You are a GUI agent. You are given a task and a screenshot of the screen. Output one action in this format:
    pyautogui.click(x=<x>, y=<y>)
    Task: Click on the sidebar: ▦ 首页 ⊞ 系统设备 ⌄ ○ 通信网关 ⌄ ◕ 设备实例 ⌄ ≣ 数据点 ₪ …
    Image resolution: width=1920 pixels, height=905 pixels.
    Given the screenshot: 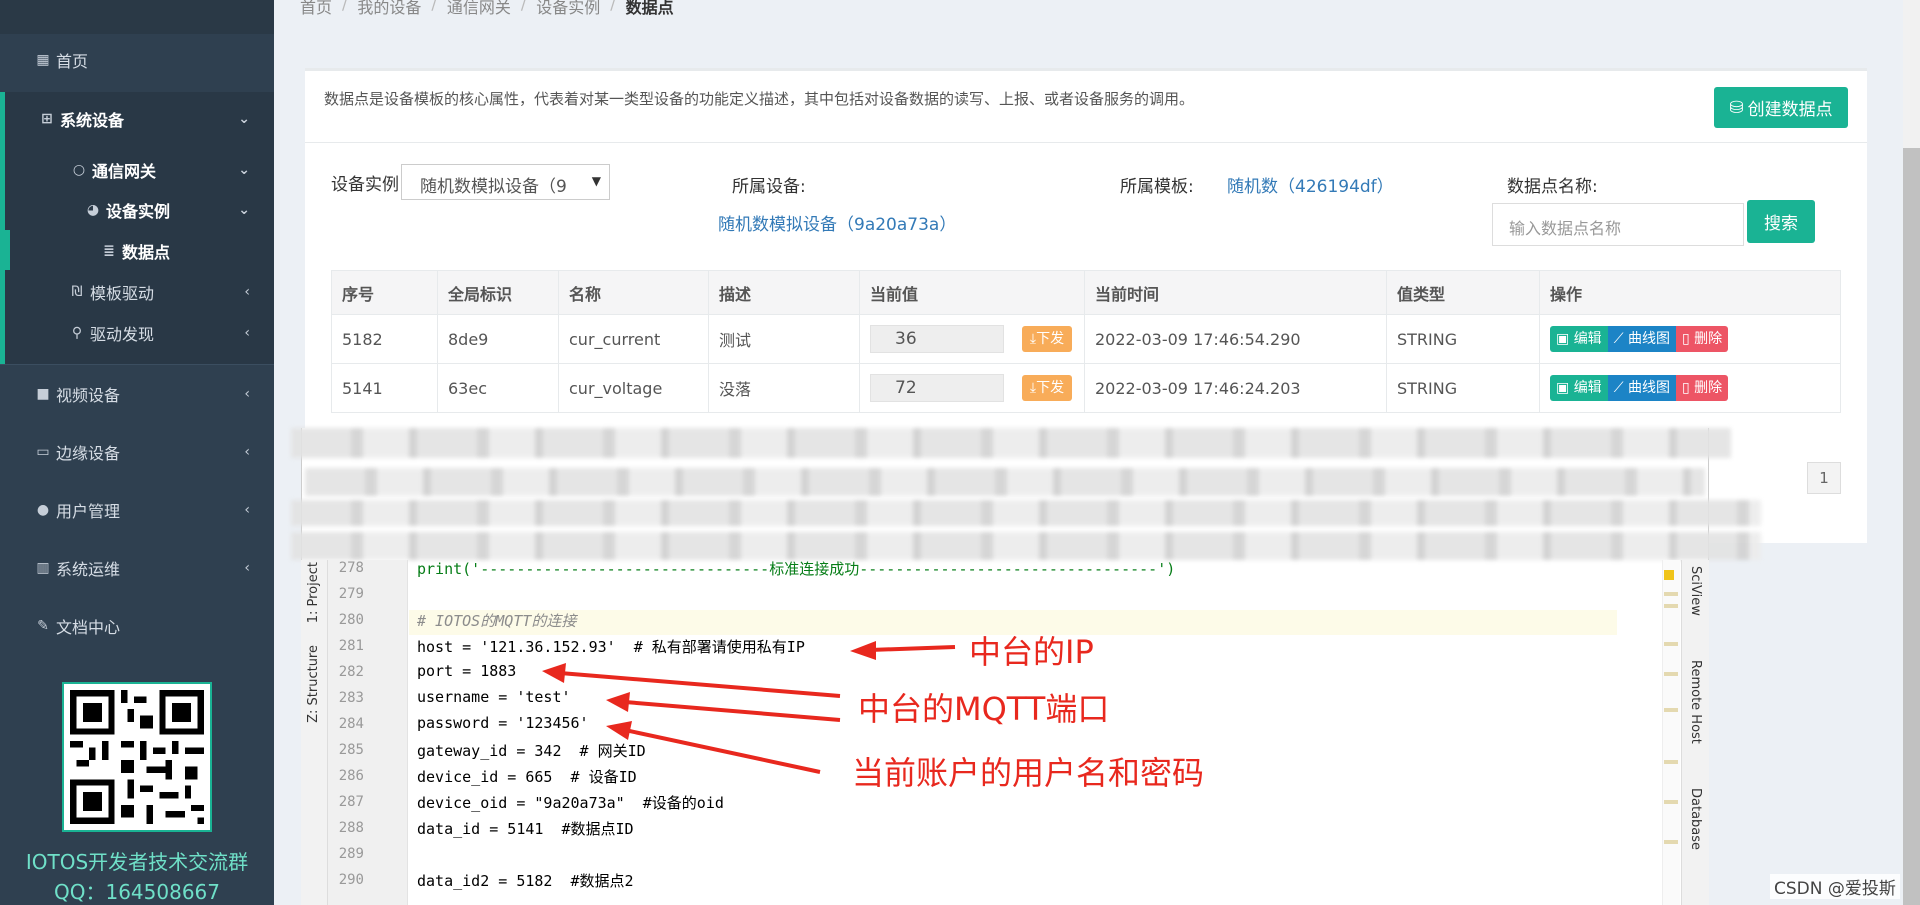 What is the action you would take?
    pyautogui.click(x=137, y=452)
    